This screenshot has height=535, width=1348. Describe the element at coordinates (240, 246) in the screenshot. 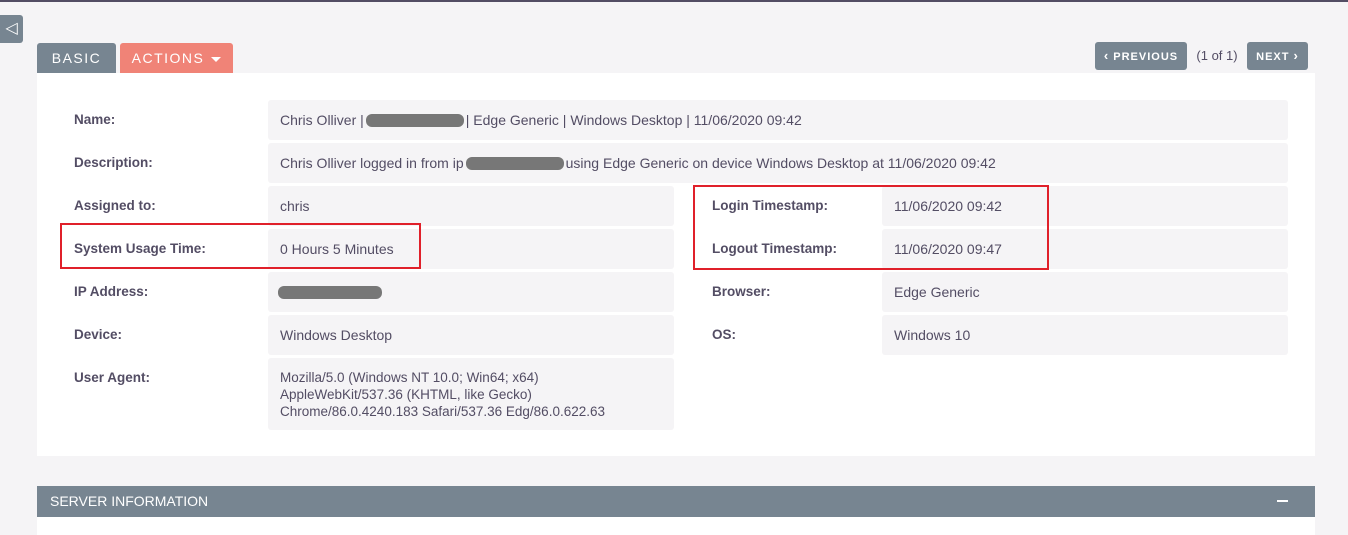

I see `highlight-box-usage` at that location.